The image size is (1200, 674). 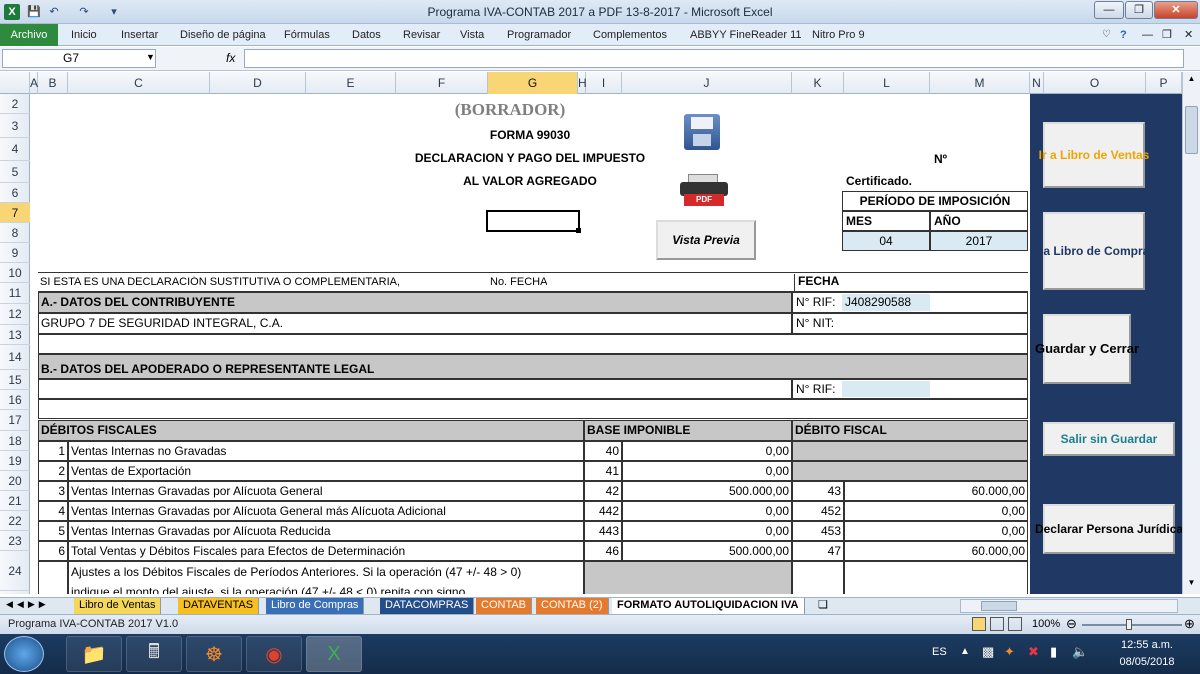 What do you see at coordinates (1094, 155) in the screenshot?
I see `libro-ventas-button: Ir a Libro de Ventas` at bounding box center [1094, 155].